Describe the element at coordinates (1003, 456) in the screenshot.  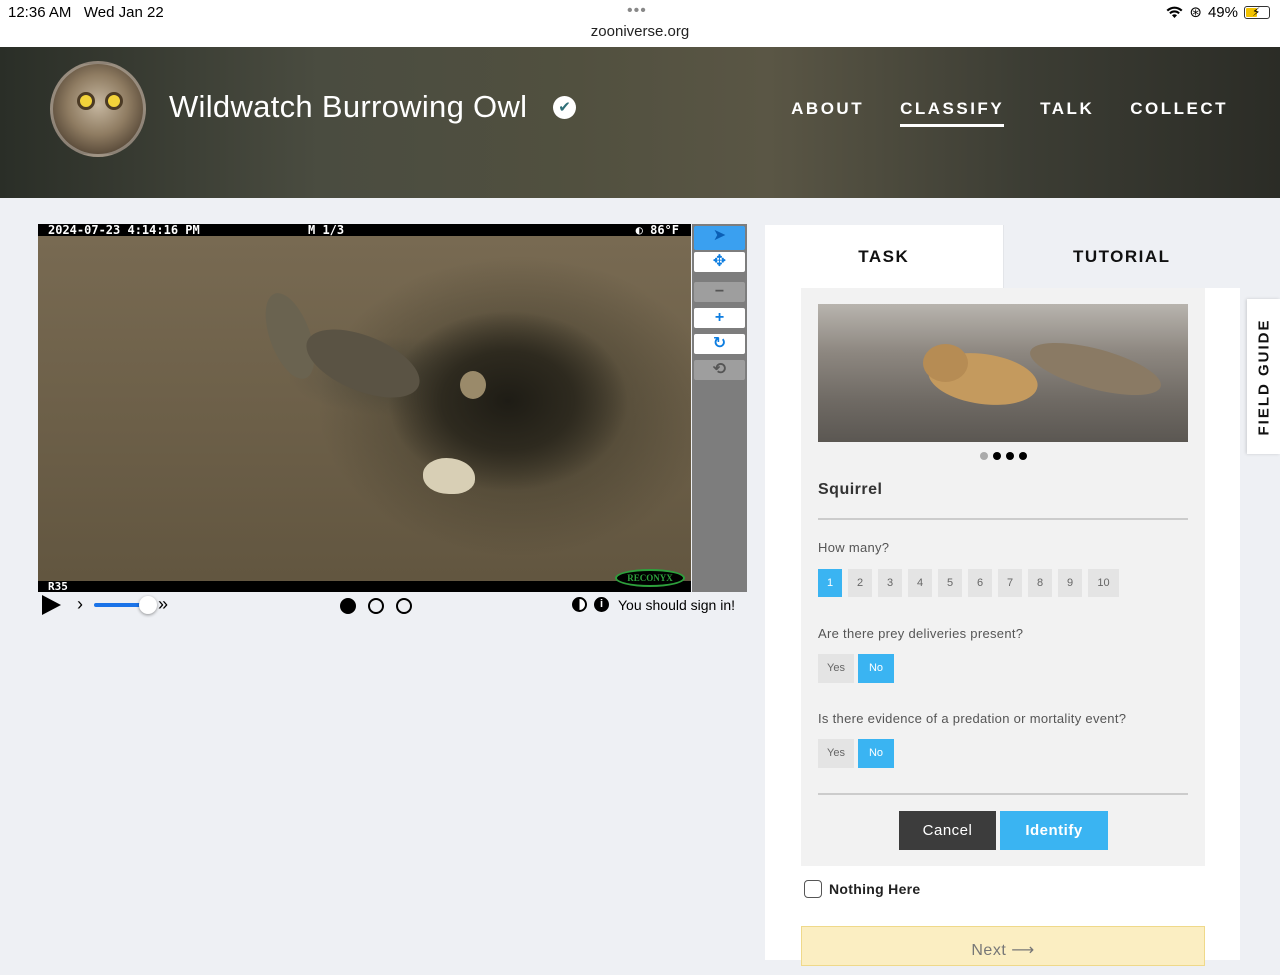
I see `image-carousel-dots` at that location.